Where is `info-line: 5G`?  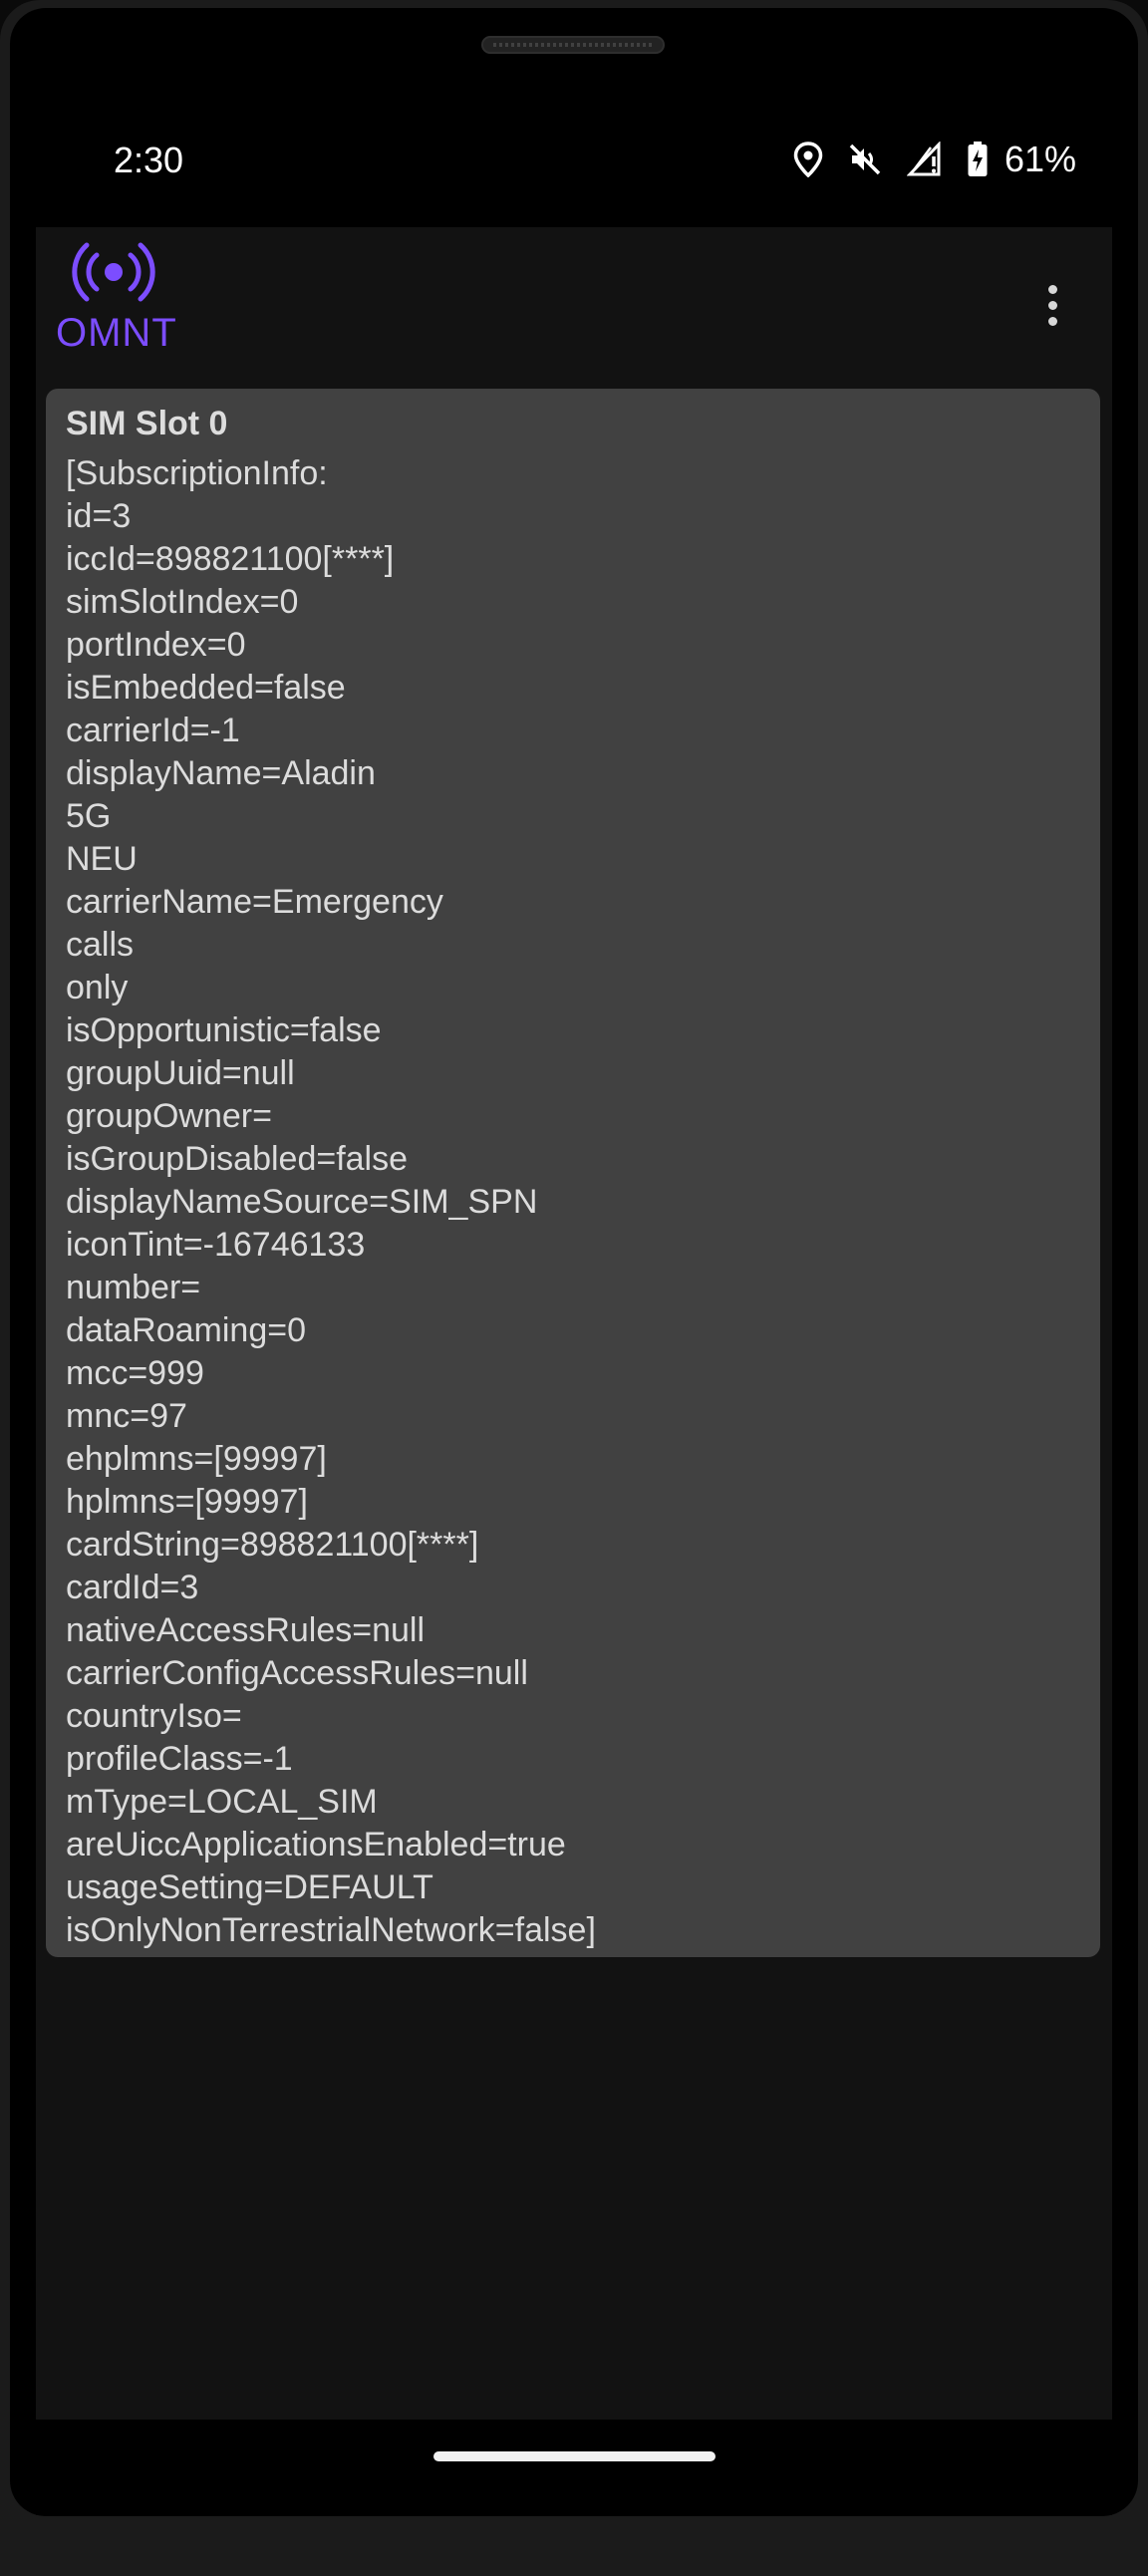
info-line: 5G is located at coordinates (89, 816).